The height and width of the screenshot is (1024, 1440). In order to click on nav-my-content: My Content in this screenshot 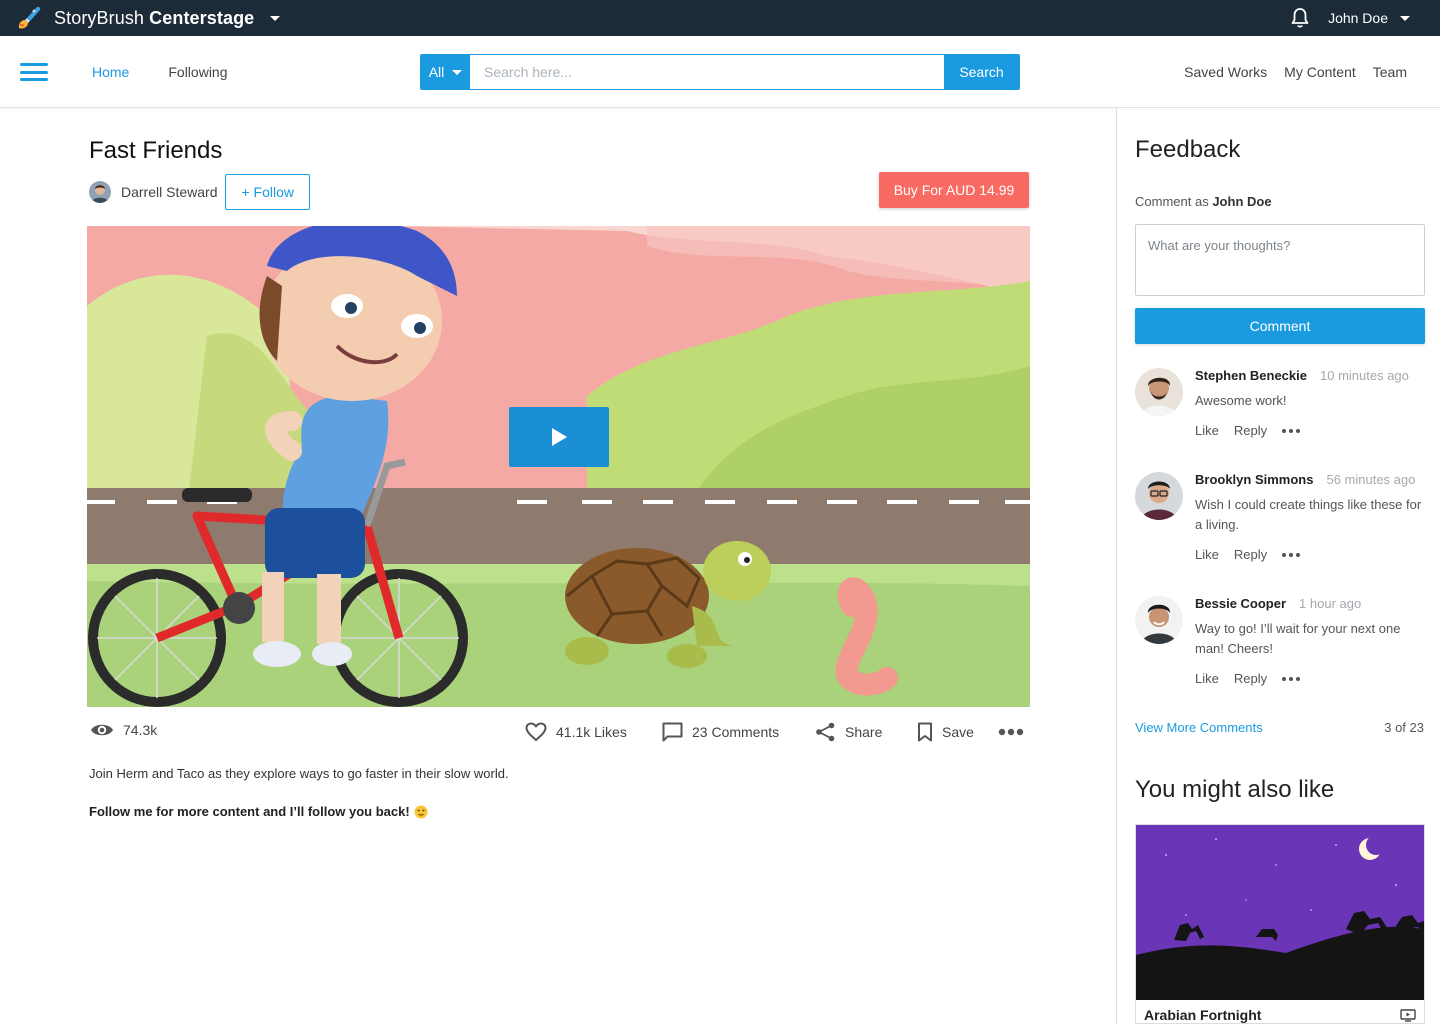, I will do `click(1320, 72)`.